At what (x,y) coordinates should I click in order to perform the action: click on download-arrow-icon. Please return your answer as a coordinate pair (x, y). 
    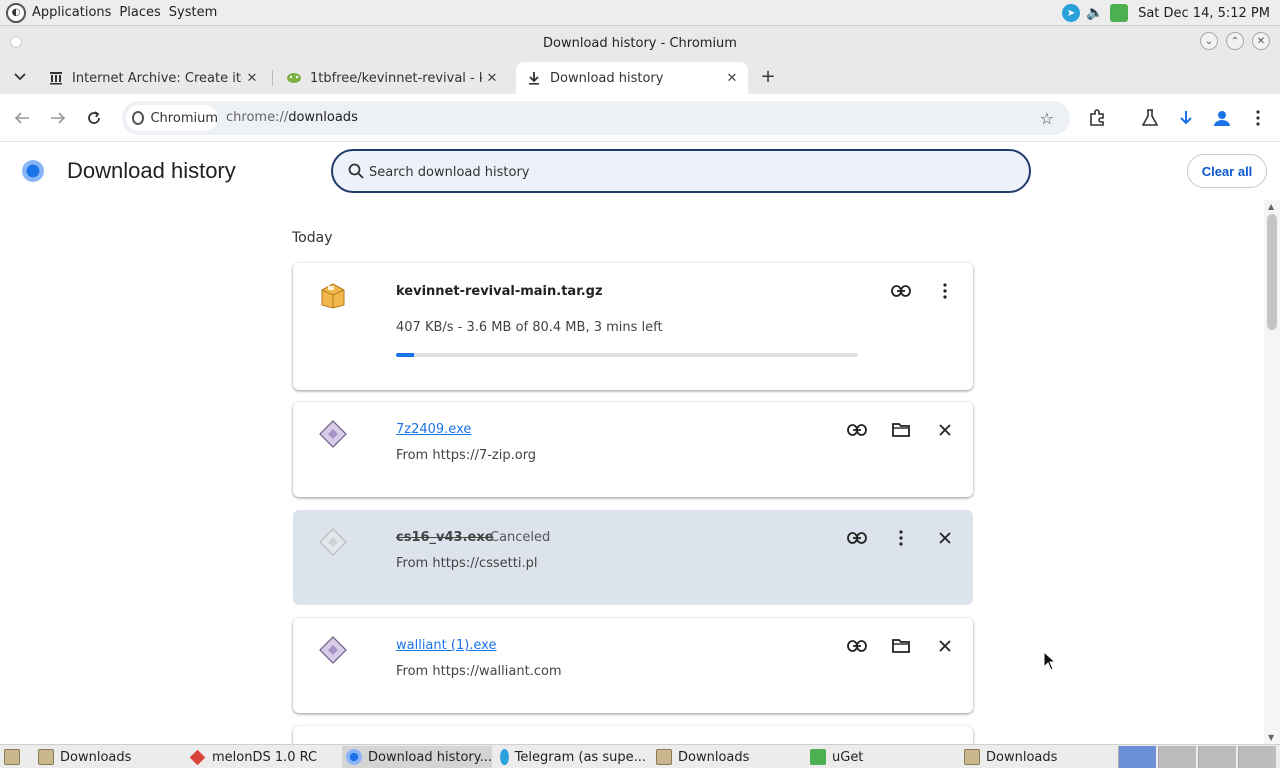
    Looking at the image, I should click on (1186, 118).